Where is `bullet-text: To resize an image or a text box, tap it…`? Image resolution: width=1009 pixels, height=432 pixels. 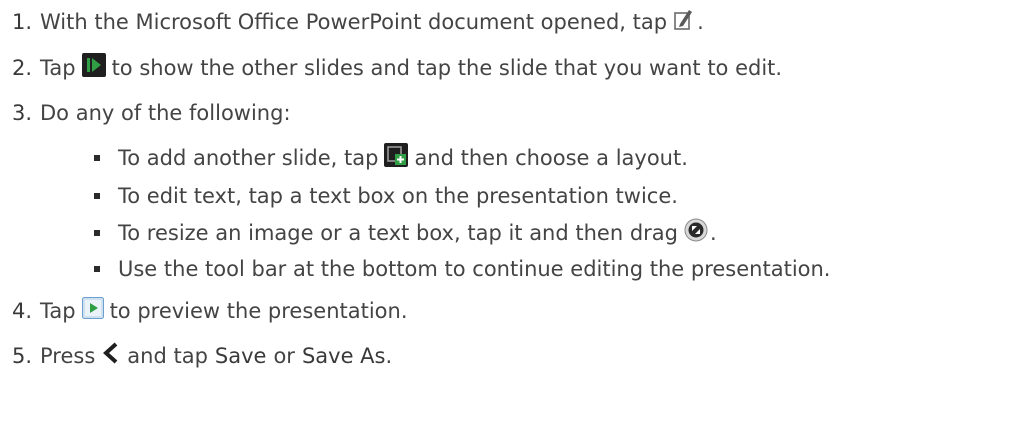
bullet-text: To resize an image or a text box, tap it… is located at coordinates (398, 233).